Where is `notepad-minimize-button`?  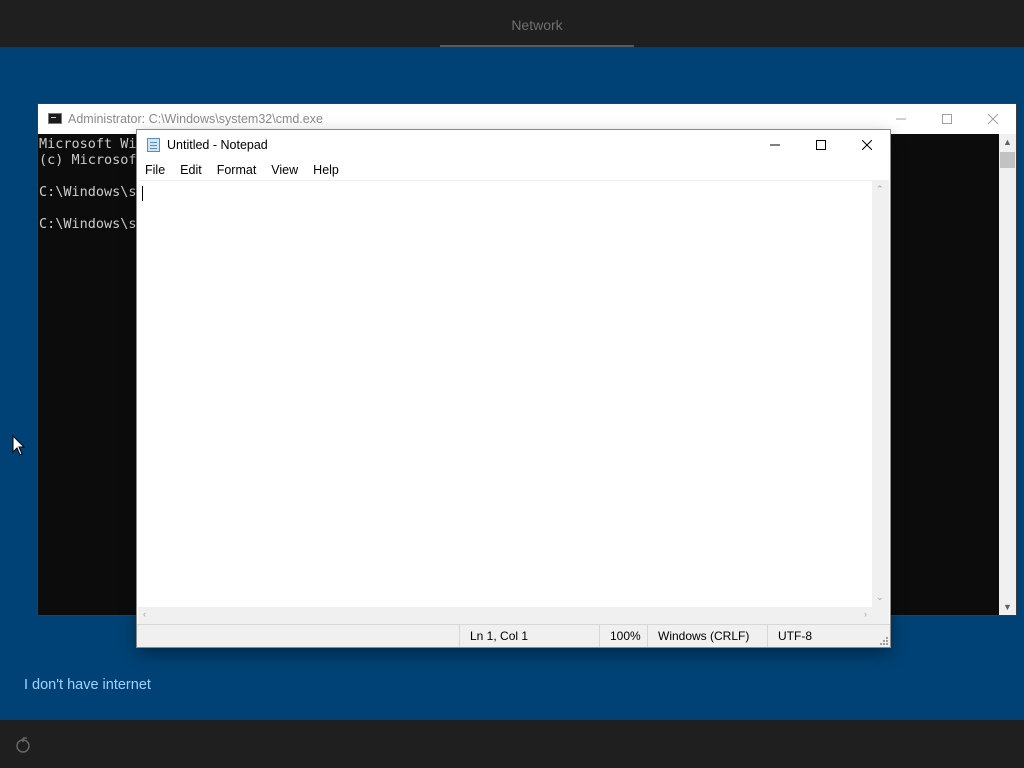 notepad-minimize-button is located at coordinates (775, 145).